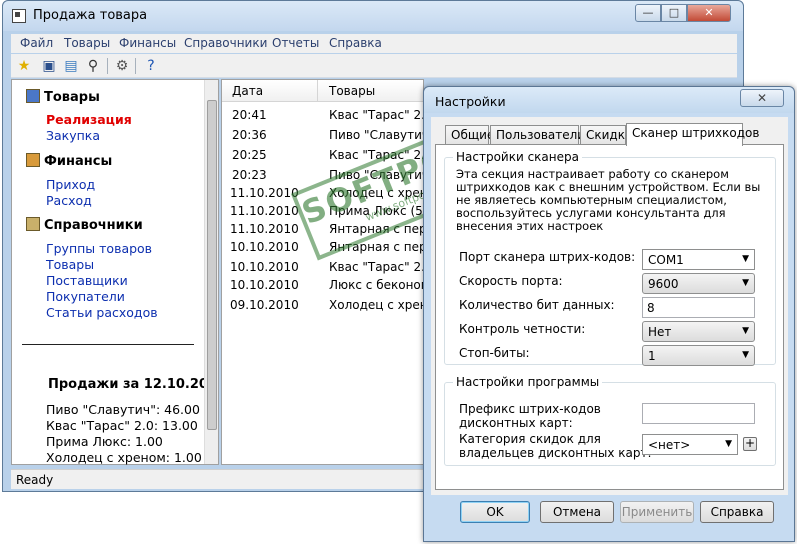  Describe the element at coordinates (24, 66) in the screenshot. I see `star-icon: ★` at that location.